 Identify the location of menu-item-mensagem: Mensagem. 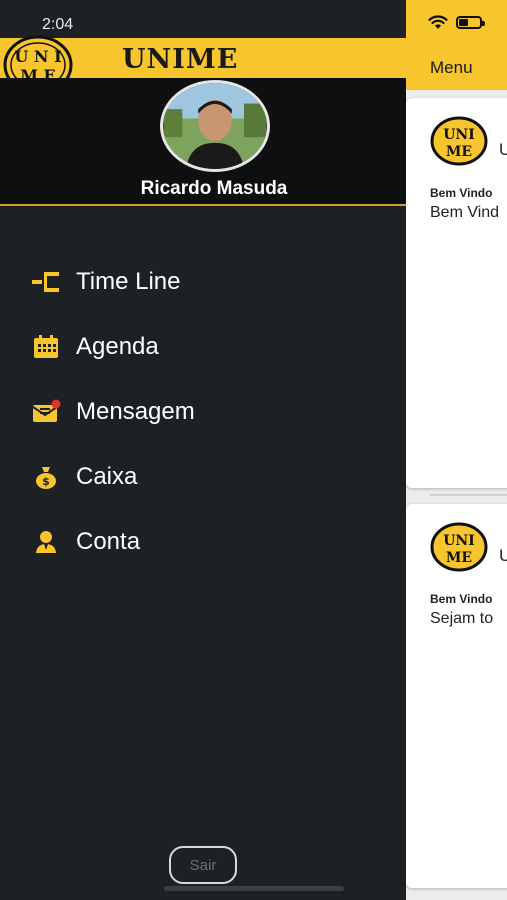
(208, 412).